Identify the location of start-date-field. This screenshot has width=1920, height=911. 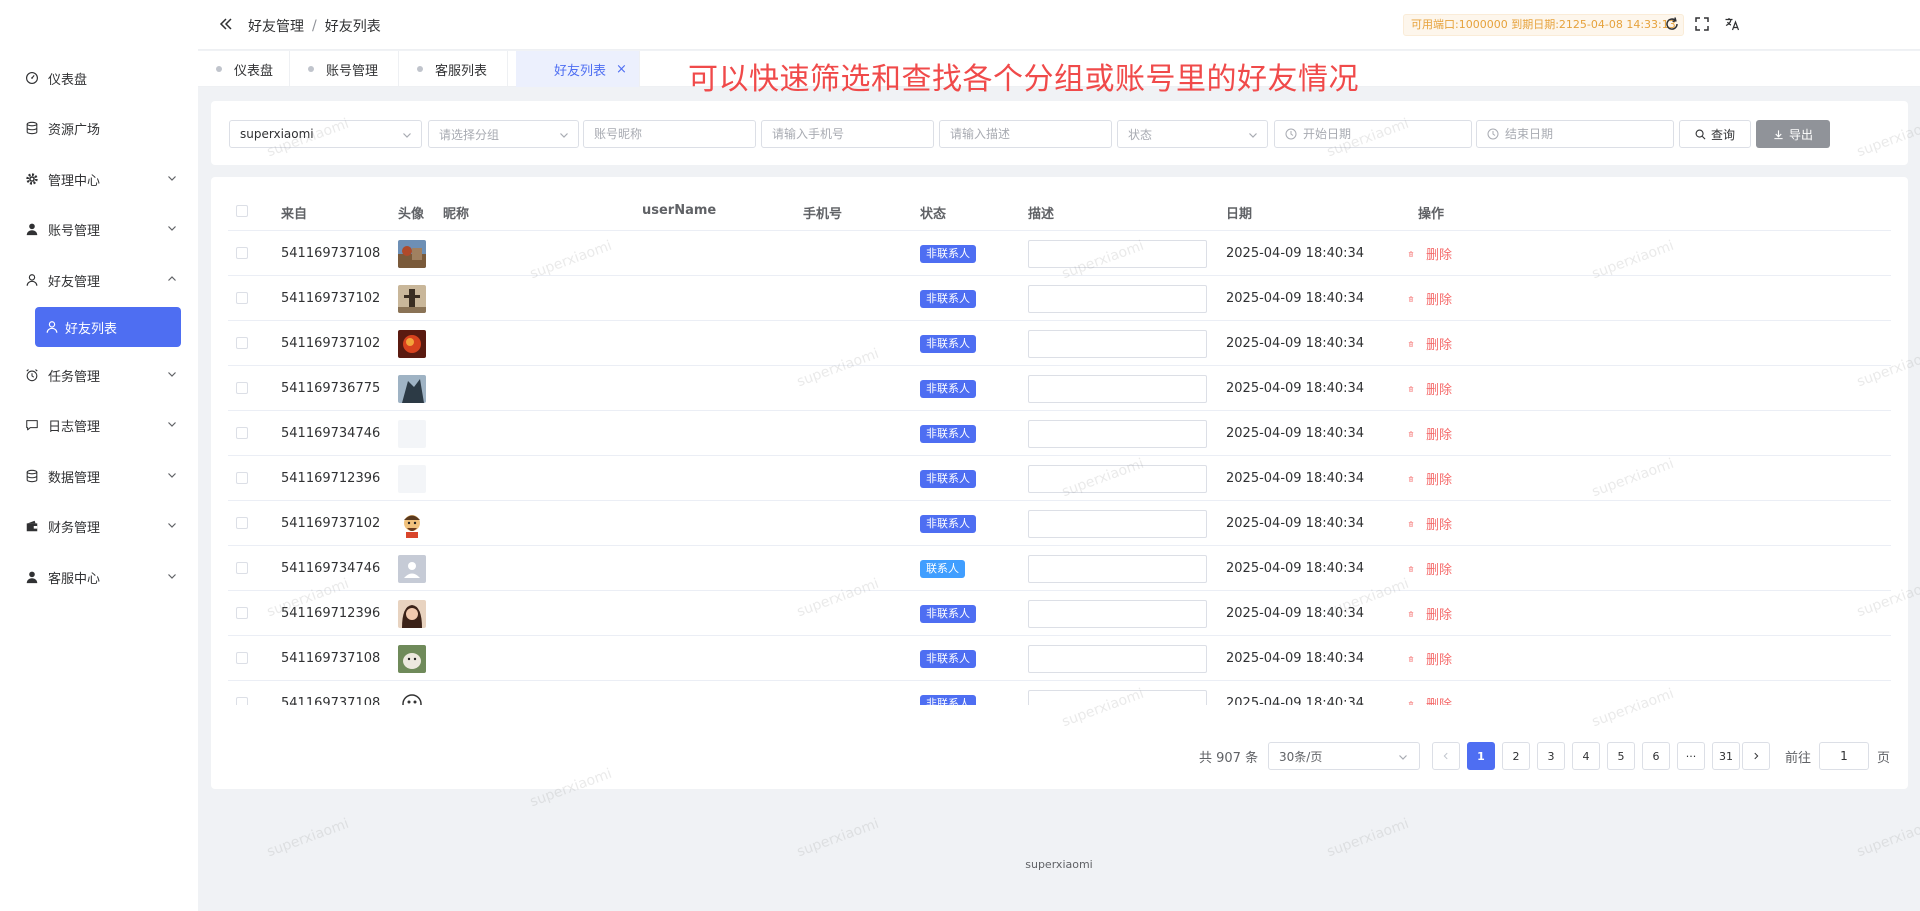
(1373, 134).